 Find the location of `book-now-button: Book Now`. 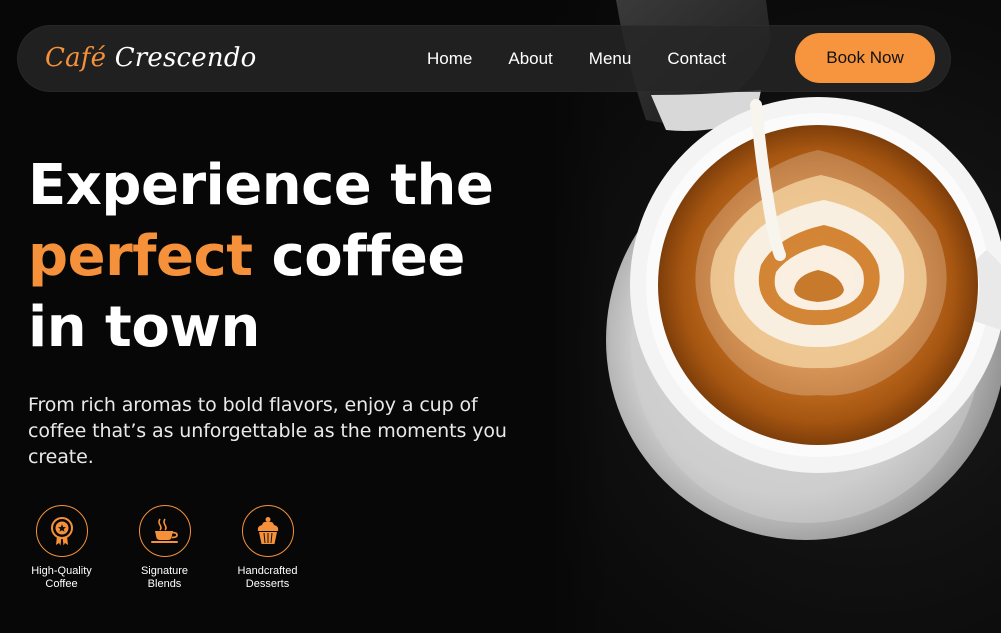

book-now-button: Book Now is located at coordinates (865, 58).